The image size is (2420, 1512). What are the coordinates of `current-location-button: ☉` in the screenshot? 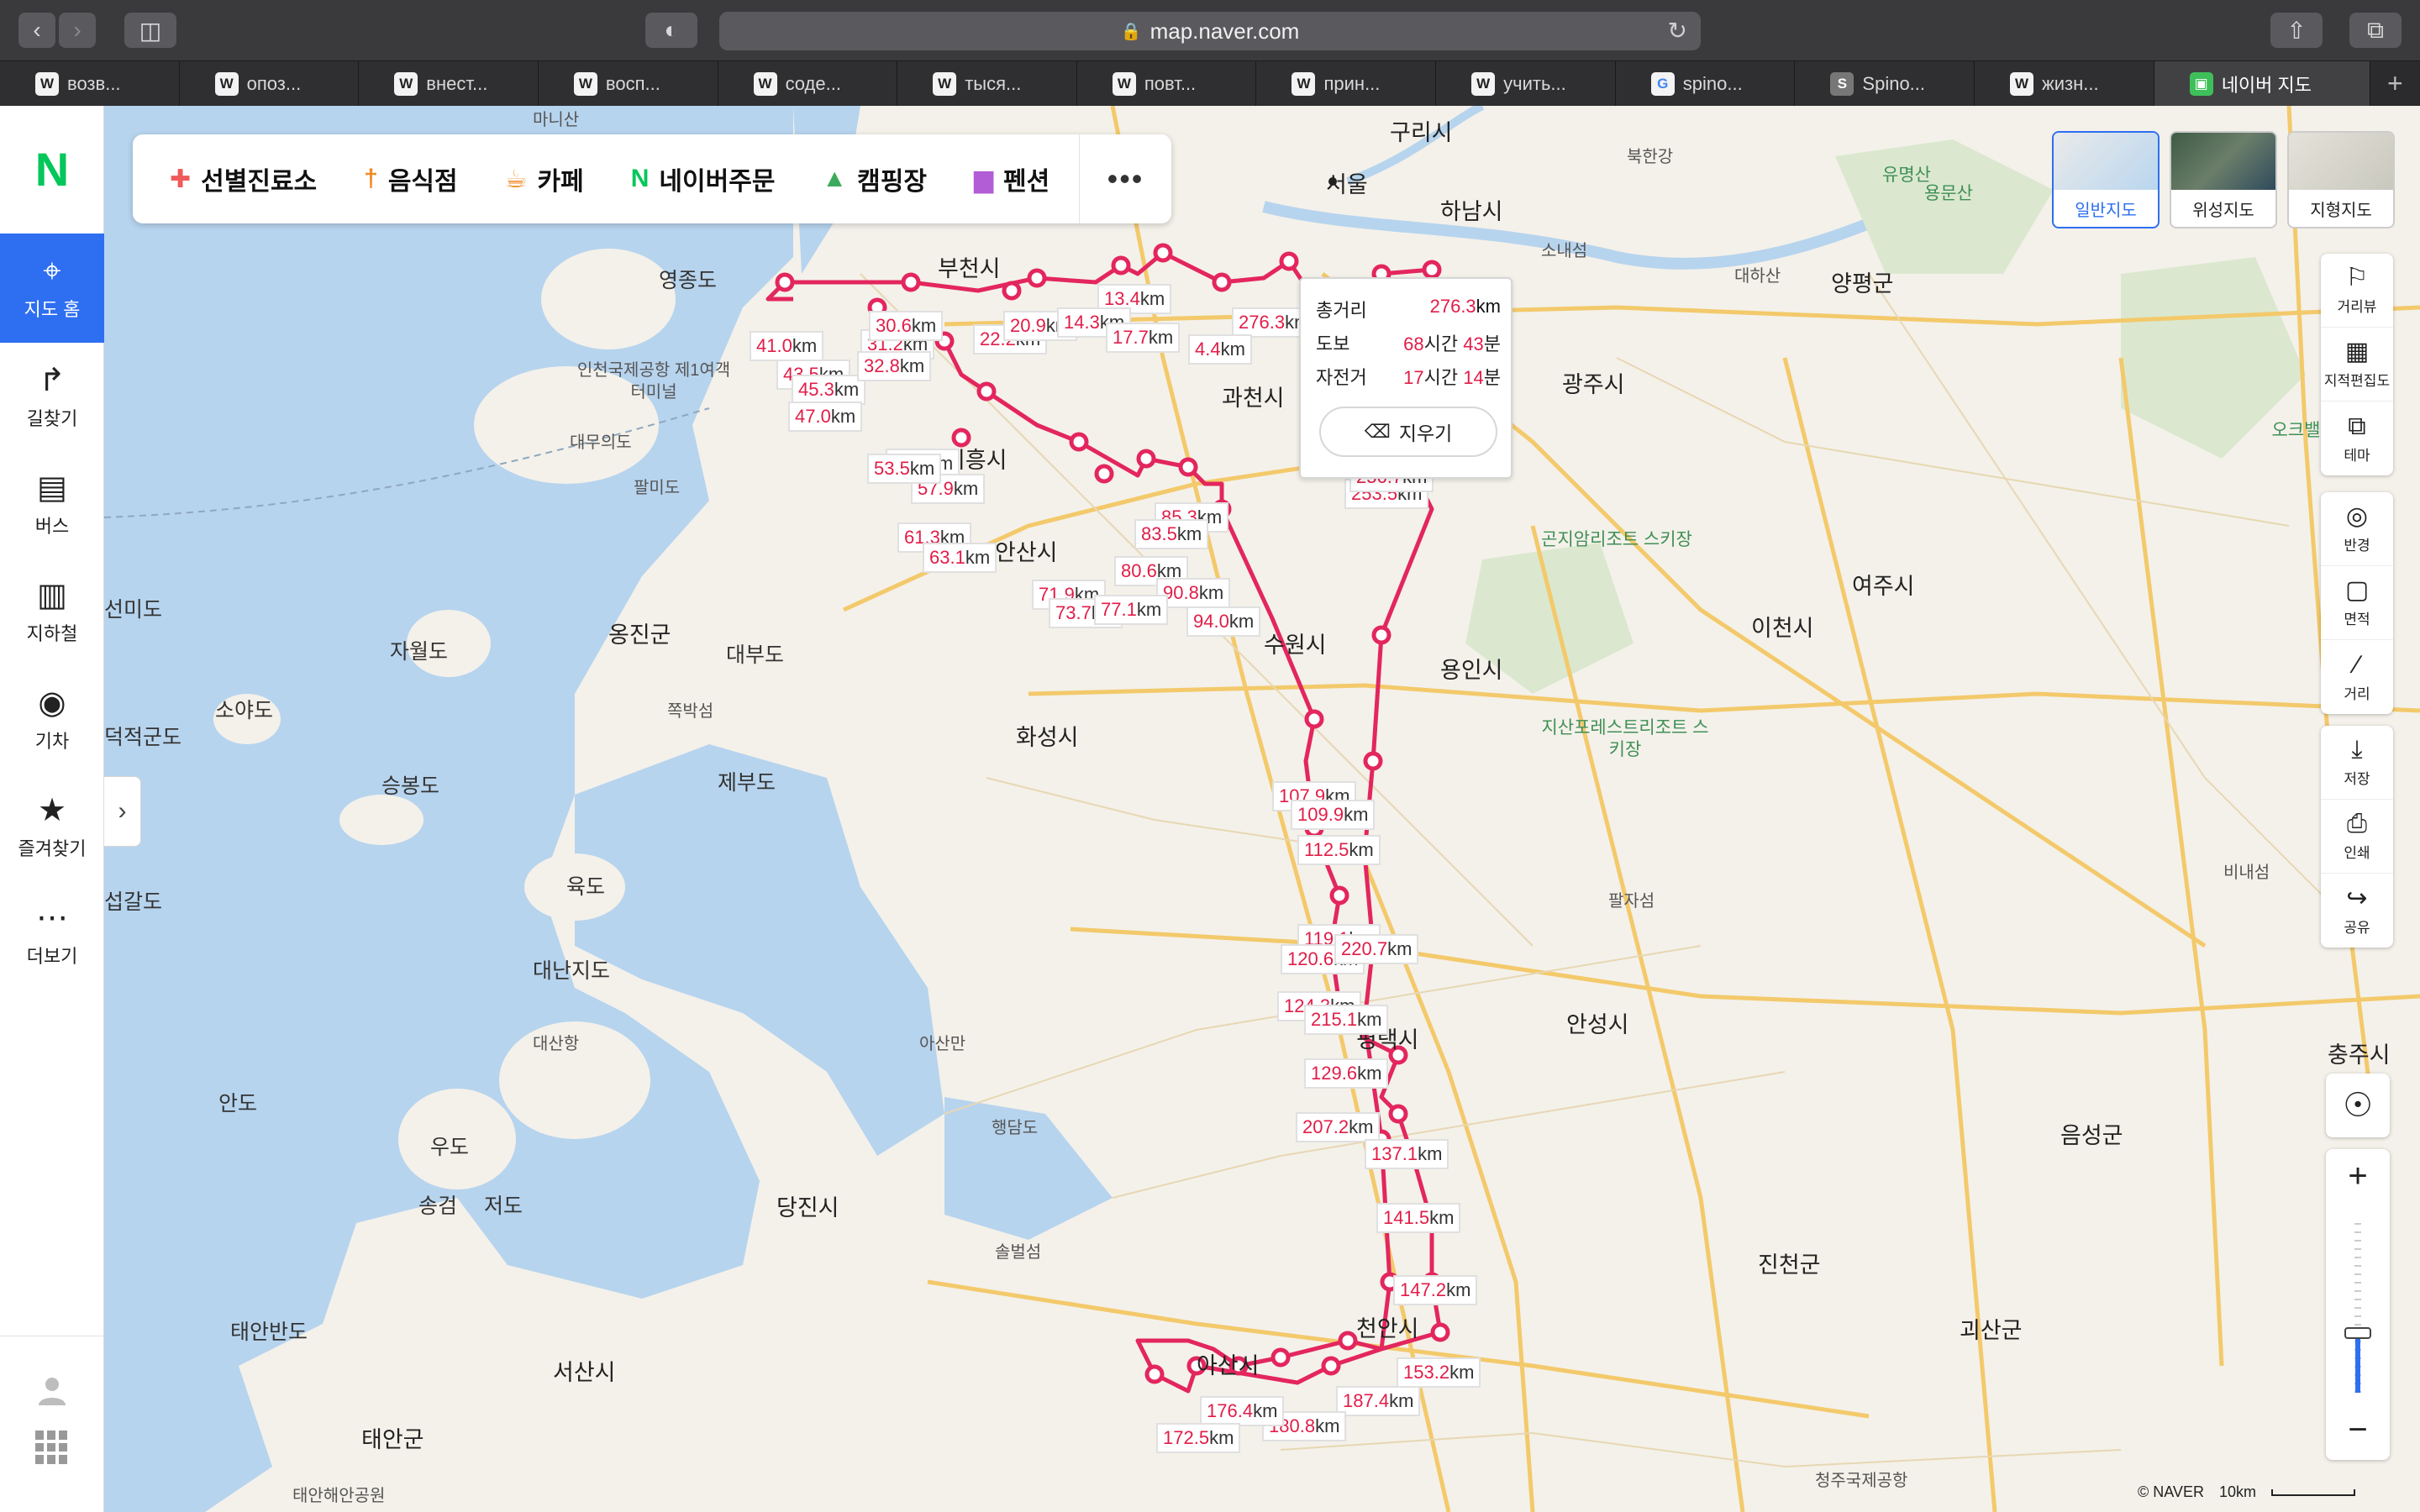 It's located at (2358, 1105).